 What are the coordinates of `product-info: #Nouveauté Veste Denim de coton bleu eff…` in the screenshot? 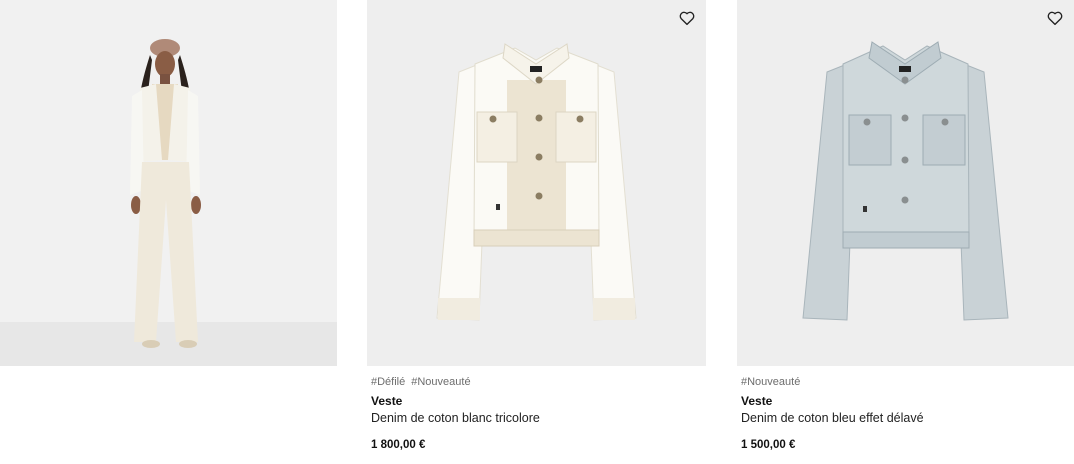 It's located at (905, 408).